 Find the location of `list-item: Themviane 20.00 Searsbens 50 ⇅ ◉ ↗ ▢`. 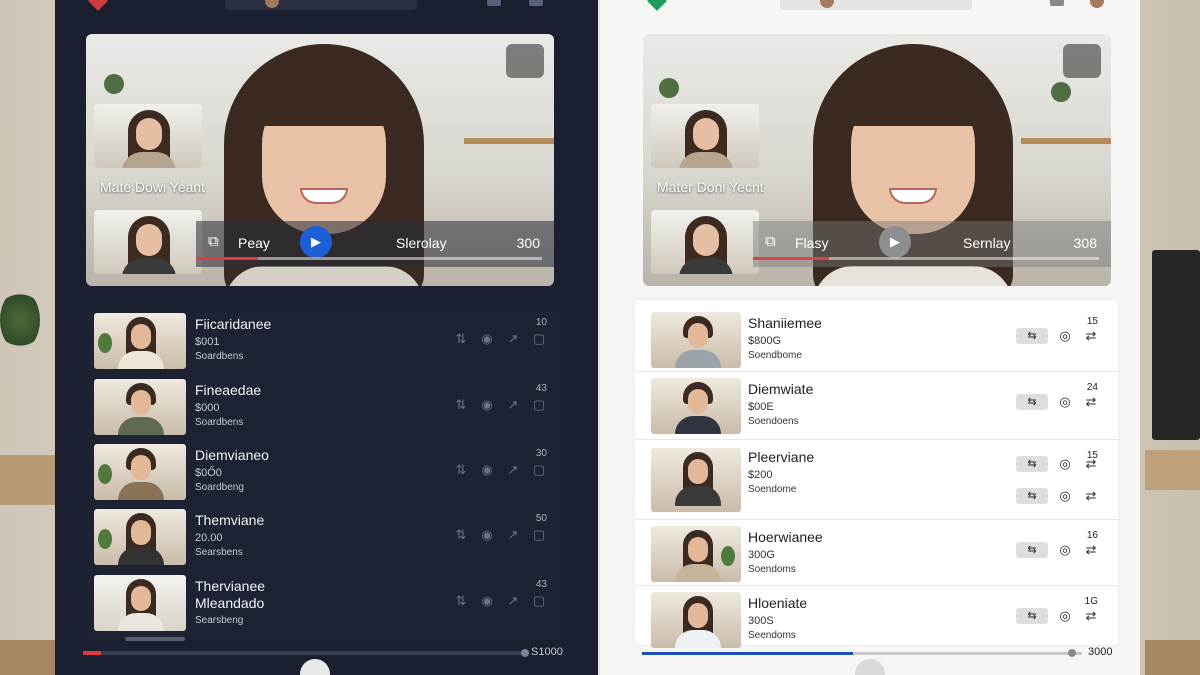

list-item: Themviane 20.00 Searsbens 50 ⇅ ◉ ↗ ▢ is located at coordinates (325, 535).